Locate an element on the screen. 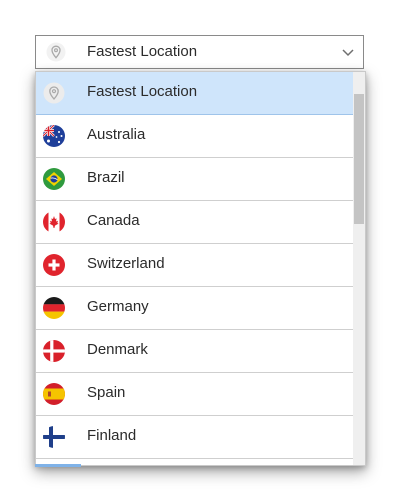 This screenshot has height=503, width=401. list-item-label: Switzerland is located at coordinates (126, 263).